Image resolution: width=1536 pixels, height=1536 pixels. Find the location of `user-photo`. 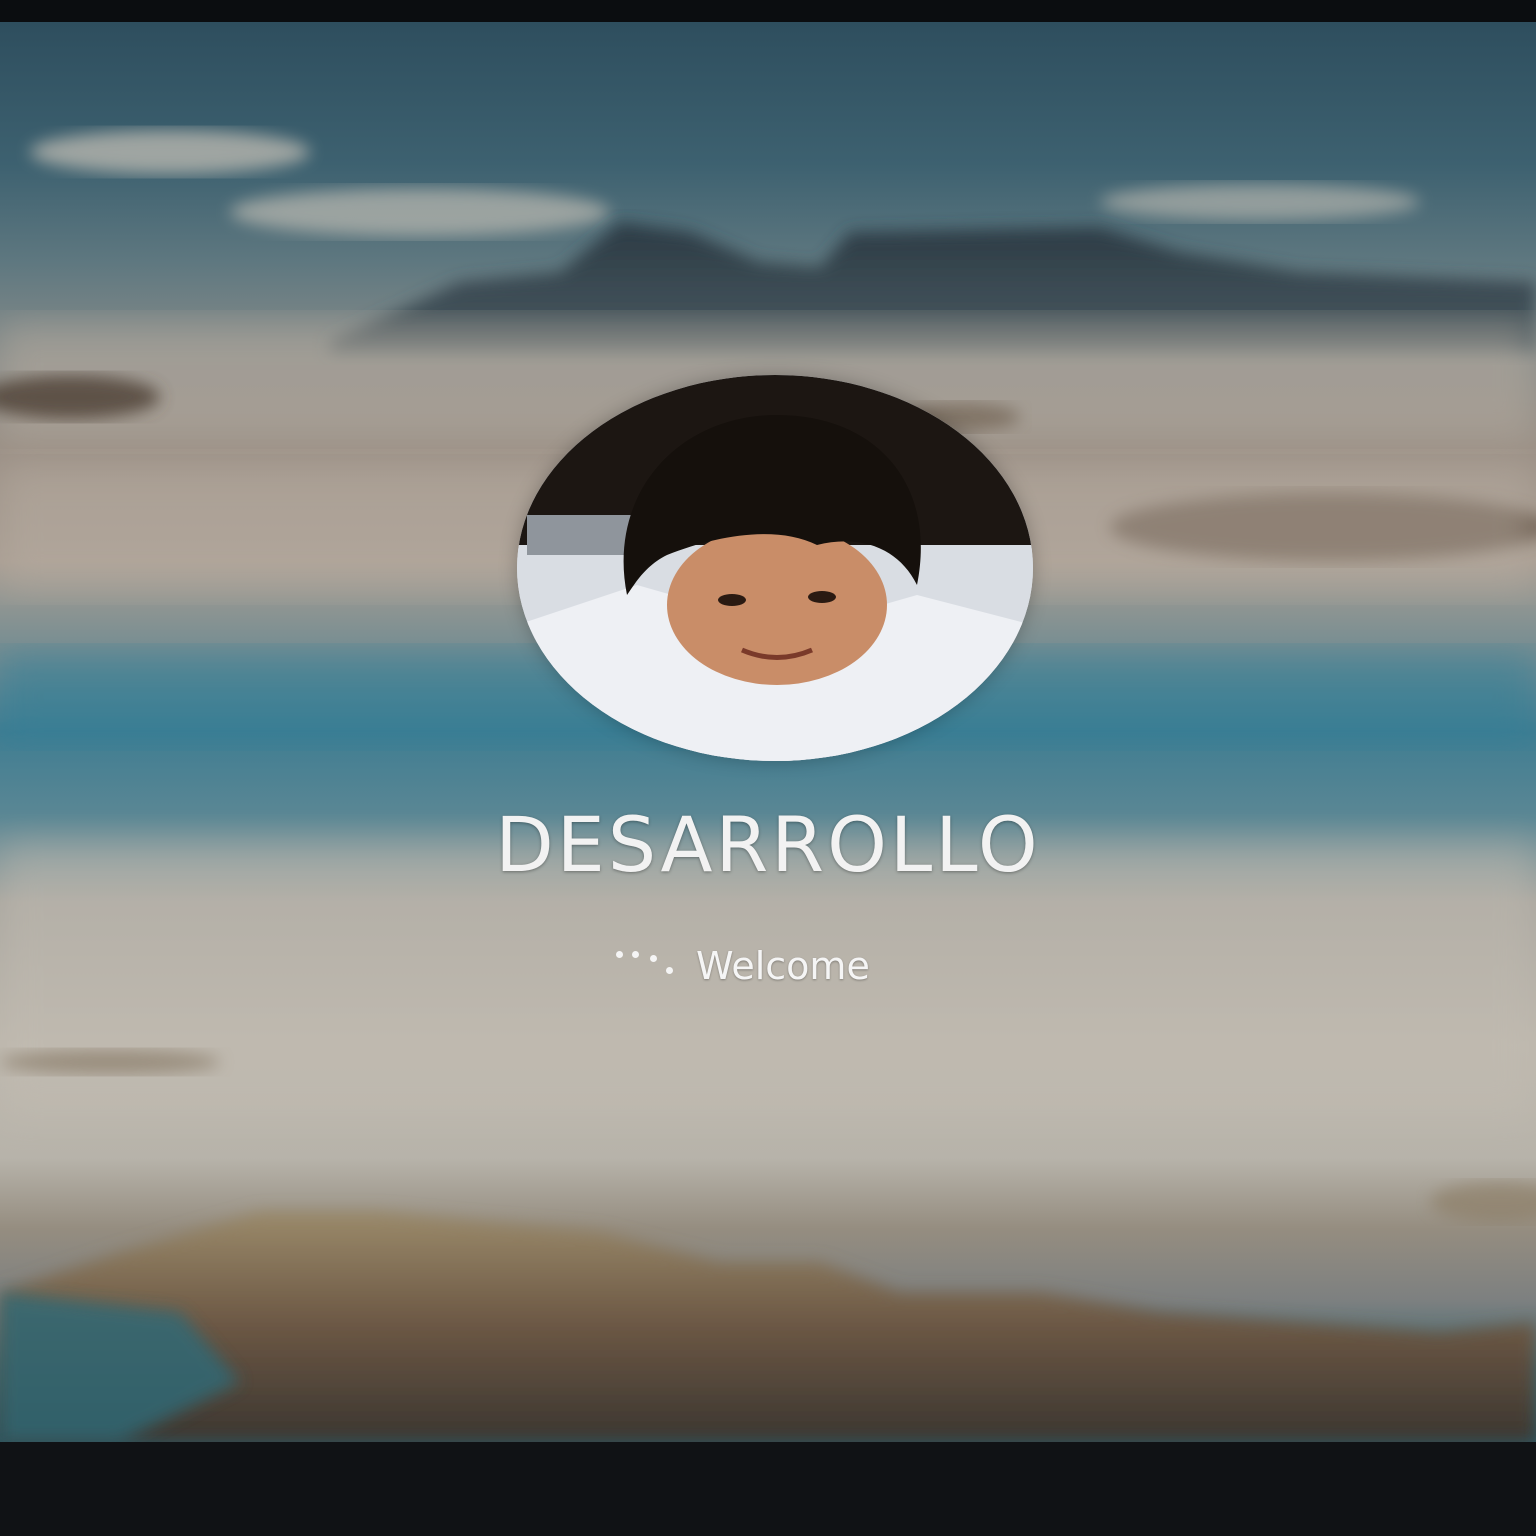

user-photo is located at coordinates (775, 568).